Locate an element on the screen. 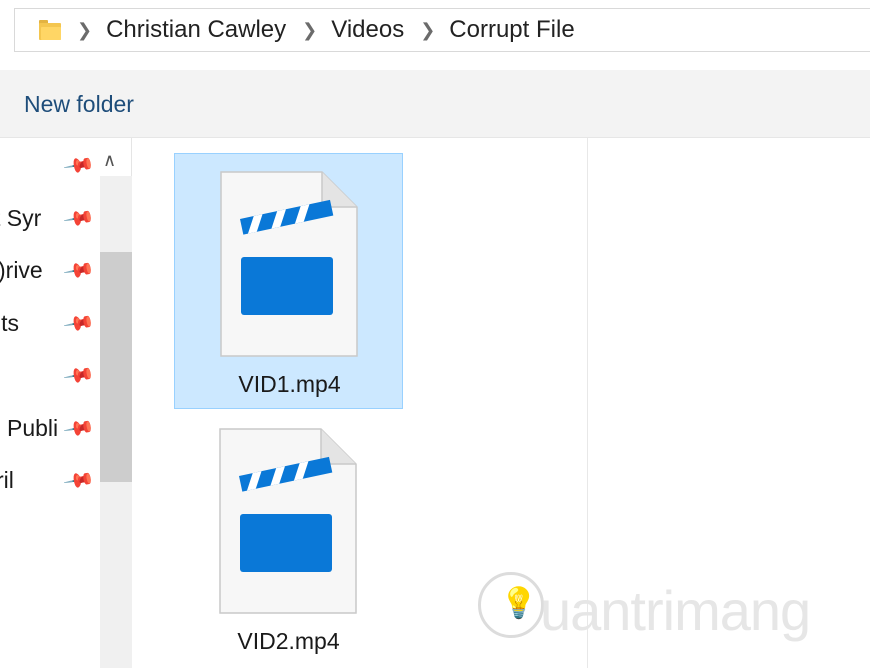 The width and height of the screenshot is (870, 668). chevron-up-icon: ∧ is located at coordinates (109, 160).